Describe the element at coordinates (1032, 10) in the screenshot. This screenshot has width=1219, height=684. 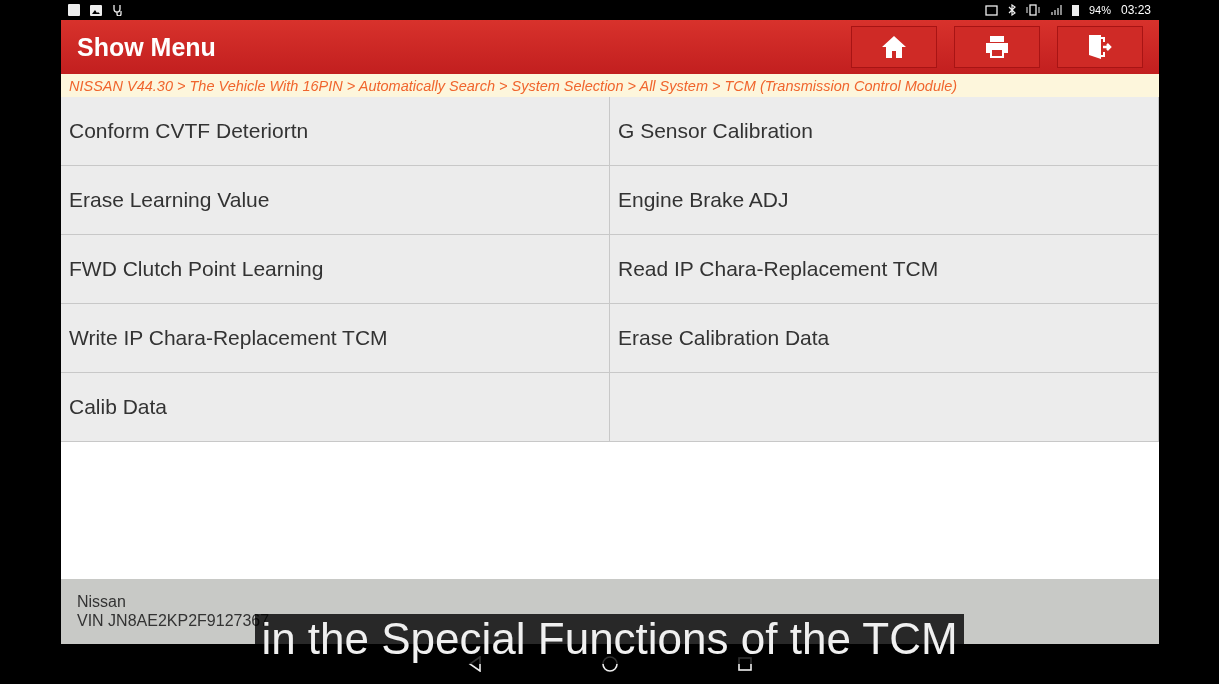
I see `vibrate-icon` at that location.